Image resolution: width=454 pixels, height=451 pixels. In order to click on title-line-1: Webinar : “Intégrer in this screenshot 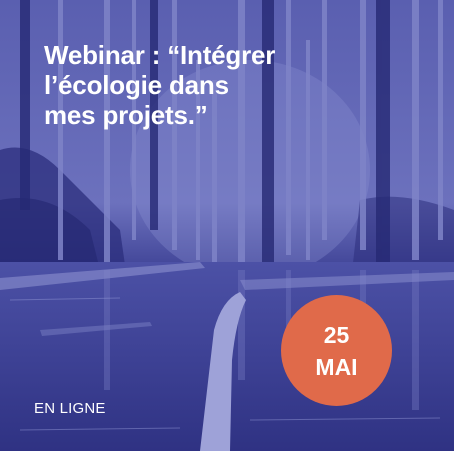, I will do `click(160, 55)`.